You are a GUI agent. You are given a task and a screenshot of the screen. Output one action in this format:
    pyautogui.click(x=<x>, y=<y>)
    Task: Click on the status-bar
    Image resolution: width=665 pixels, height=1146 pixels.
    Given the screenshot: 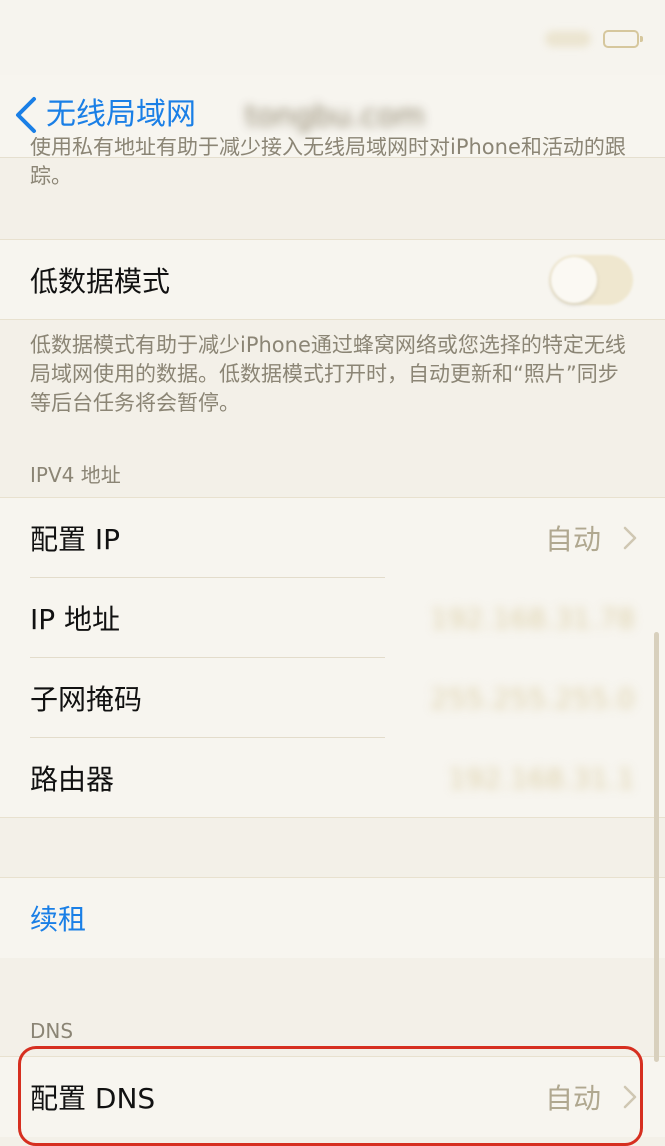 What is the action you would take?
    pyautogui.click(x=332, y=37)
    